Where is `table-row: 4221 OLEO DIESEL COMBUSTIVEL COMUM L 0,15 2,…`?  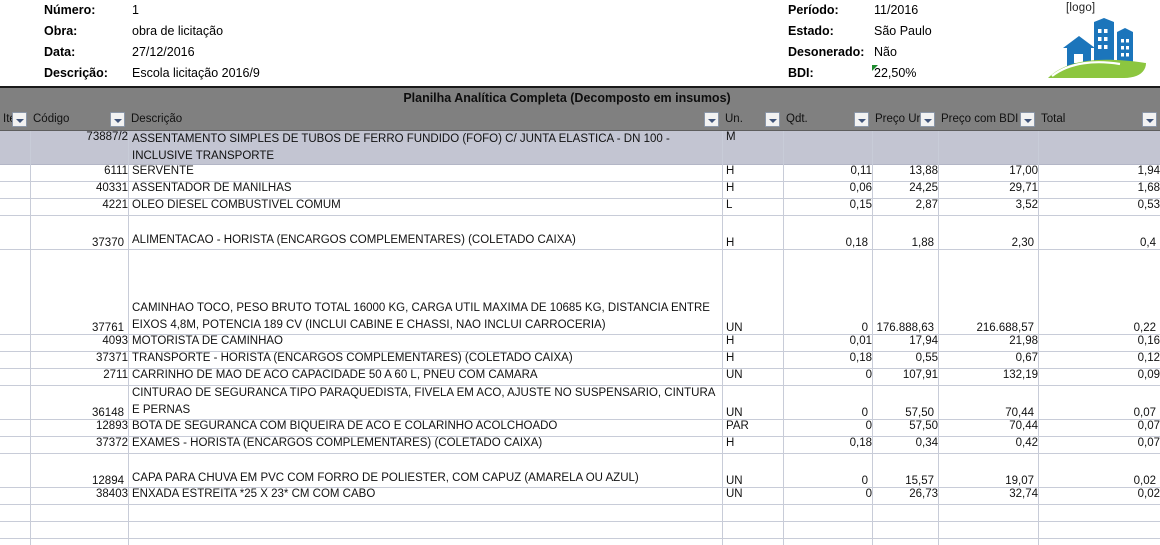 table-row: 4221 OLEO DIESEL COMBUSTIVEL COMUM L 0,15 2,… is located at coordinates (580, 207).